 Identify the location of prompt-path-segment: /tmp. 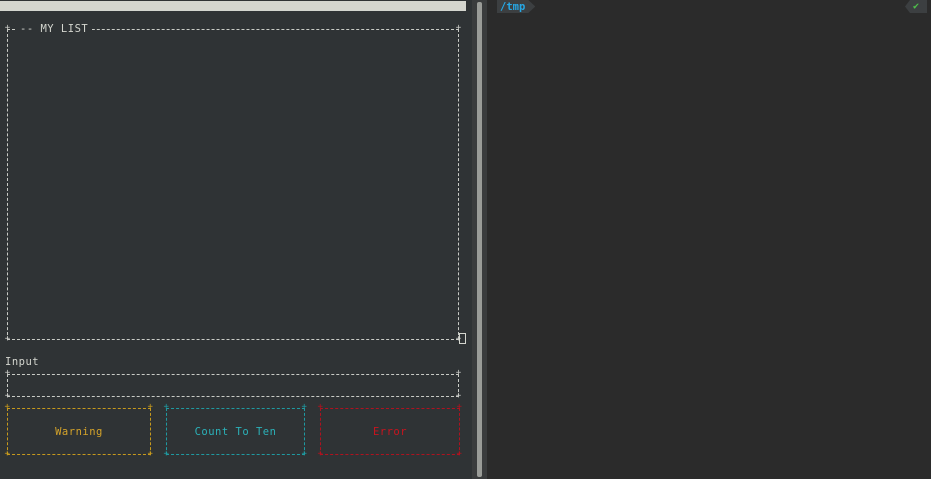
(516, 6).